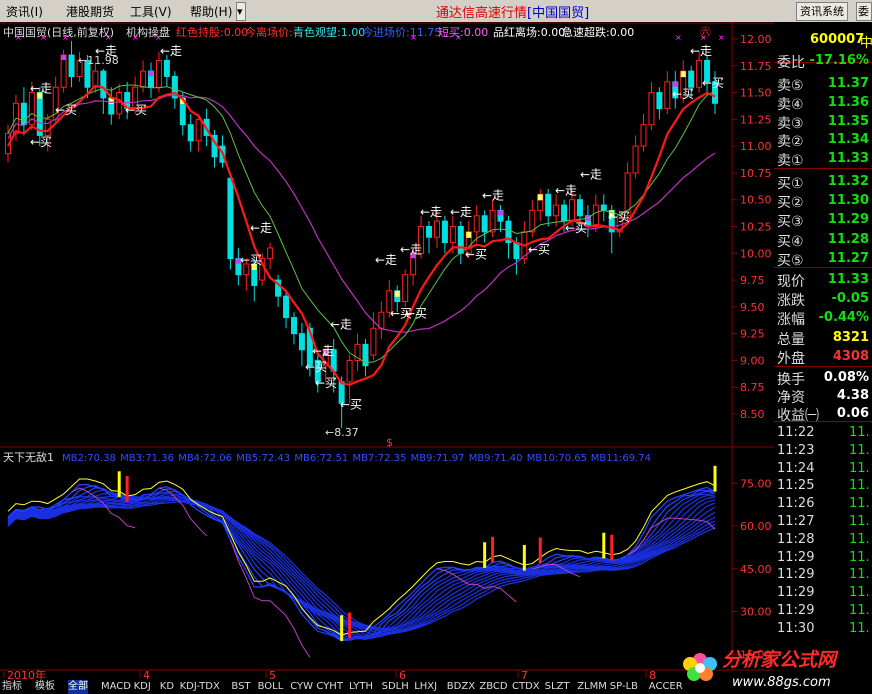 This screenshot has width=872, height=694. What do you see at coordinates (151, 11) in the screenshot?
I see `menu-item-tools: 工具(V)` at bounding box center [151, 11].